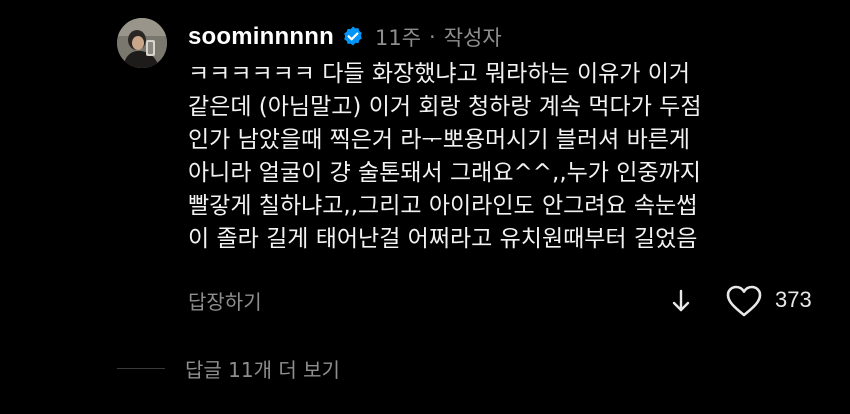 Image resolution: width=850 pixels, height=414 pixels. What do you see at coordinates (445, 107) in the screenshot?
I see `comment-text-line: 같은데 (아님말고) 이거 회랑 청하랑 계속 먹다가 두점` at bounding box center [445, 107].